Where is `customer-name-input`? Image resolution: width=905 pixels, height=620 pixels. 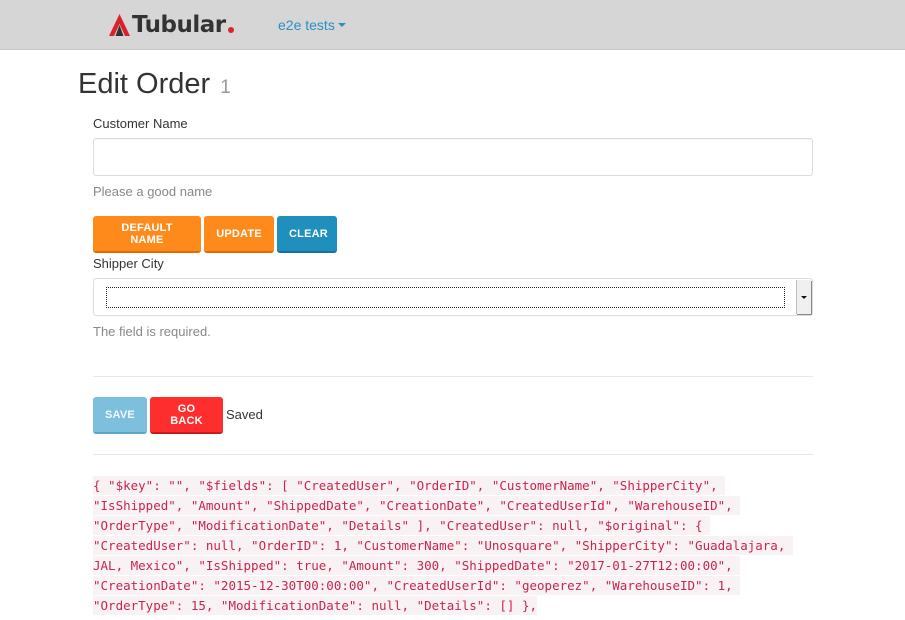 customer-name-input is located at coordinates (453, 157).